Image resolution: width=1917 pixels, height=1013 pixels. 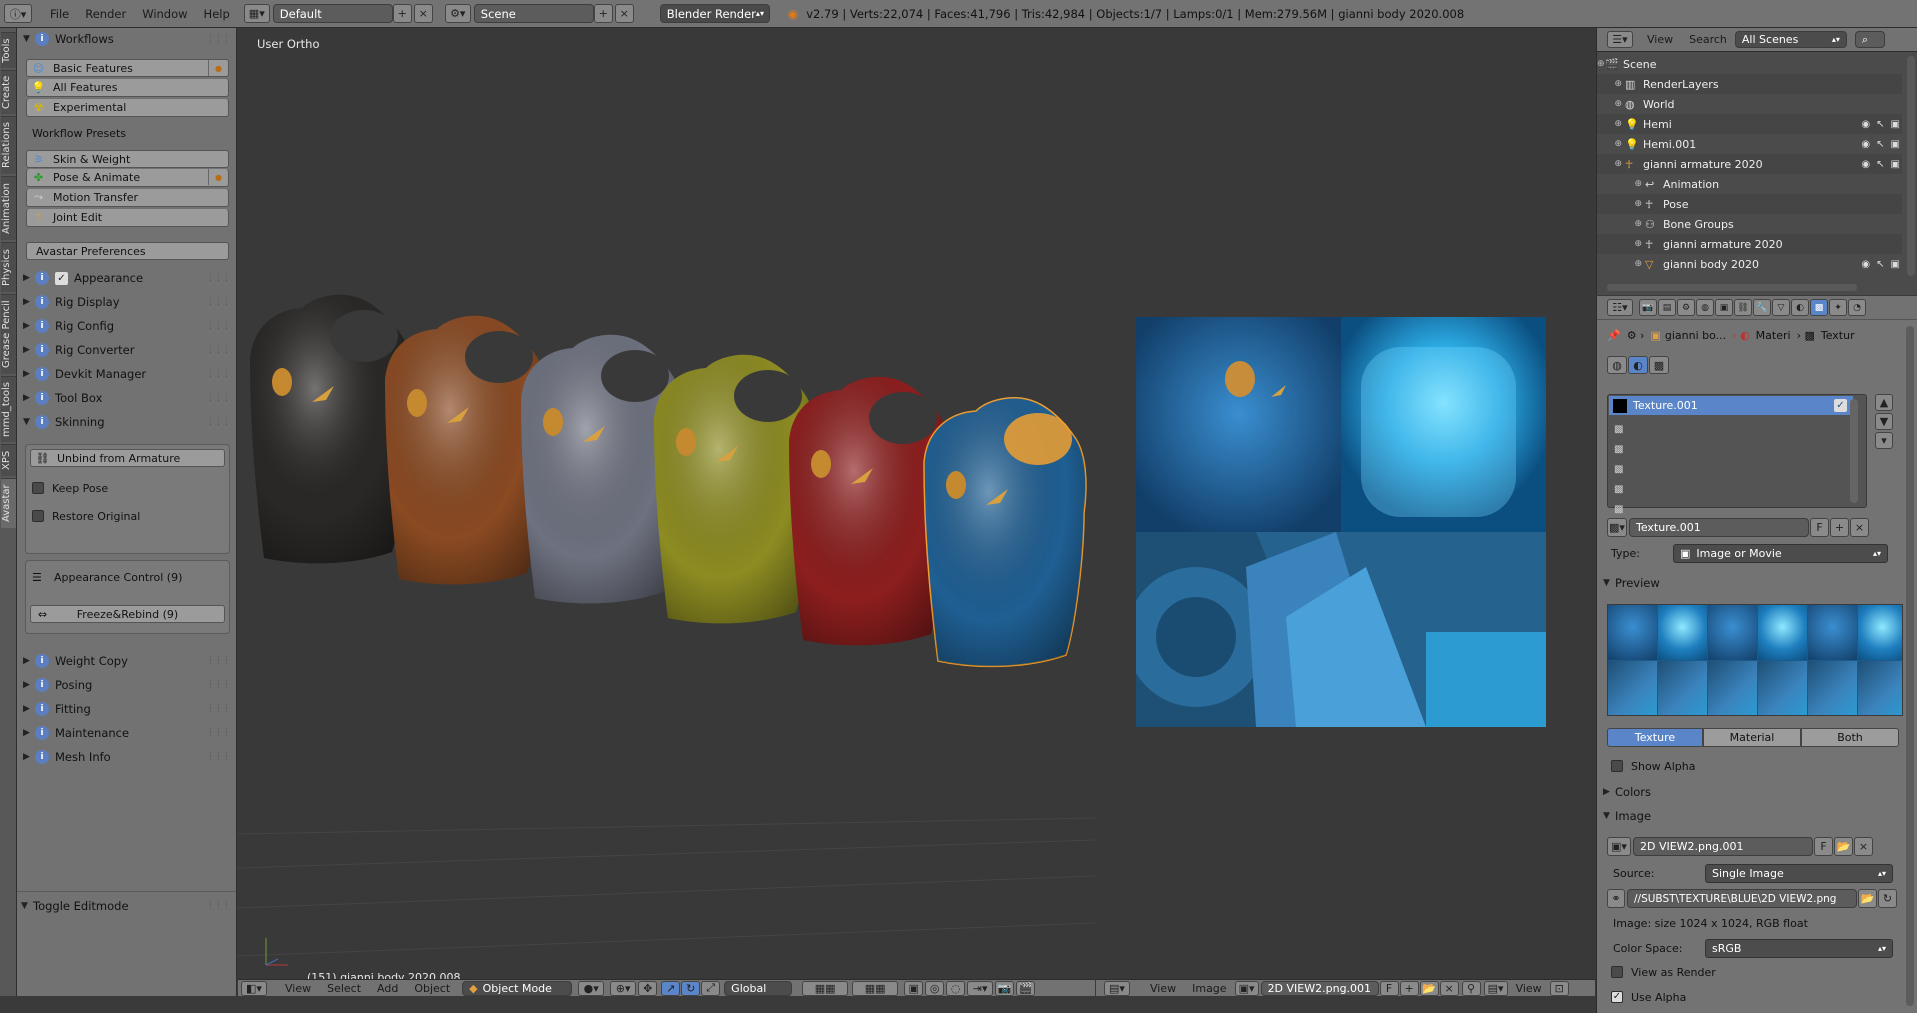 I want to click on manipulator-icon: ✥, so click(x=648, y=988).